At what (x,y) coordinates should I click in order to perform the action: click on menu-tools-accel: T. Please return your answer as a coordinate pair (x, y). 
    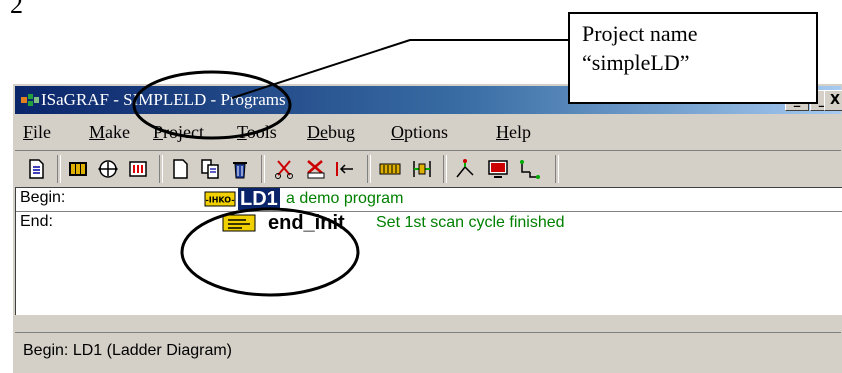
    Looking at the image, I should click on (242, 132).